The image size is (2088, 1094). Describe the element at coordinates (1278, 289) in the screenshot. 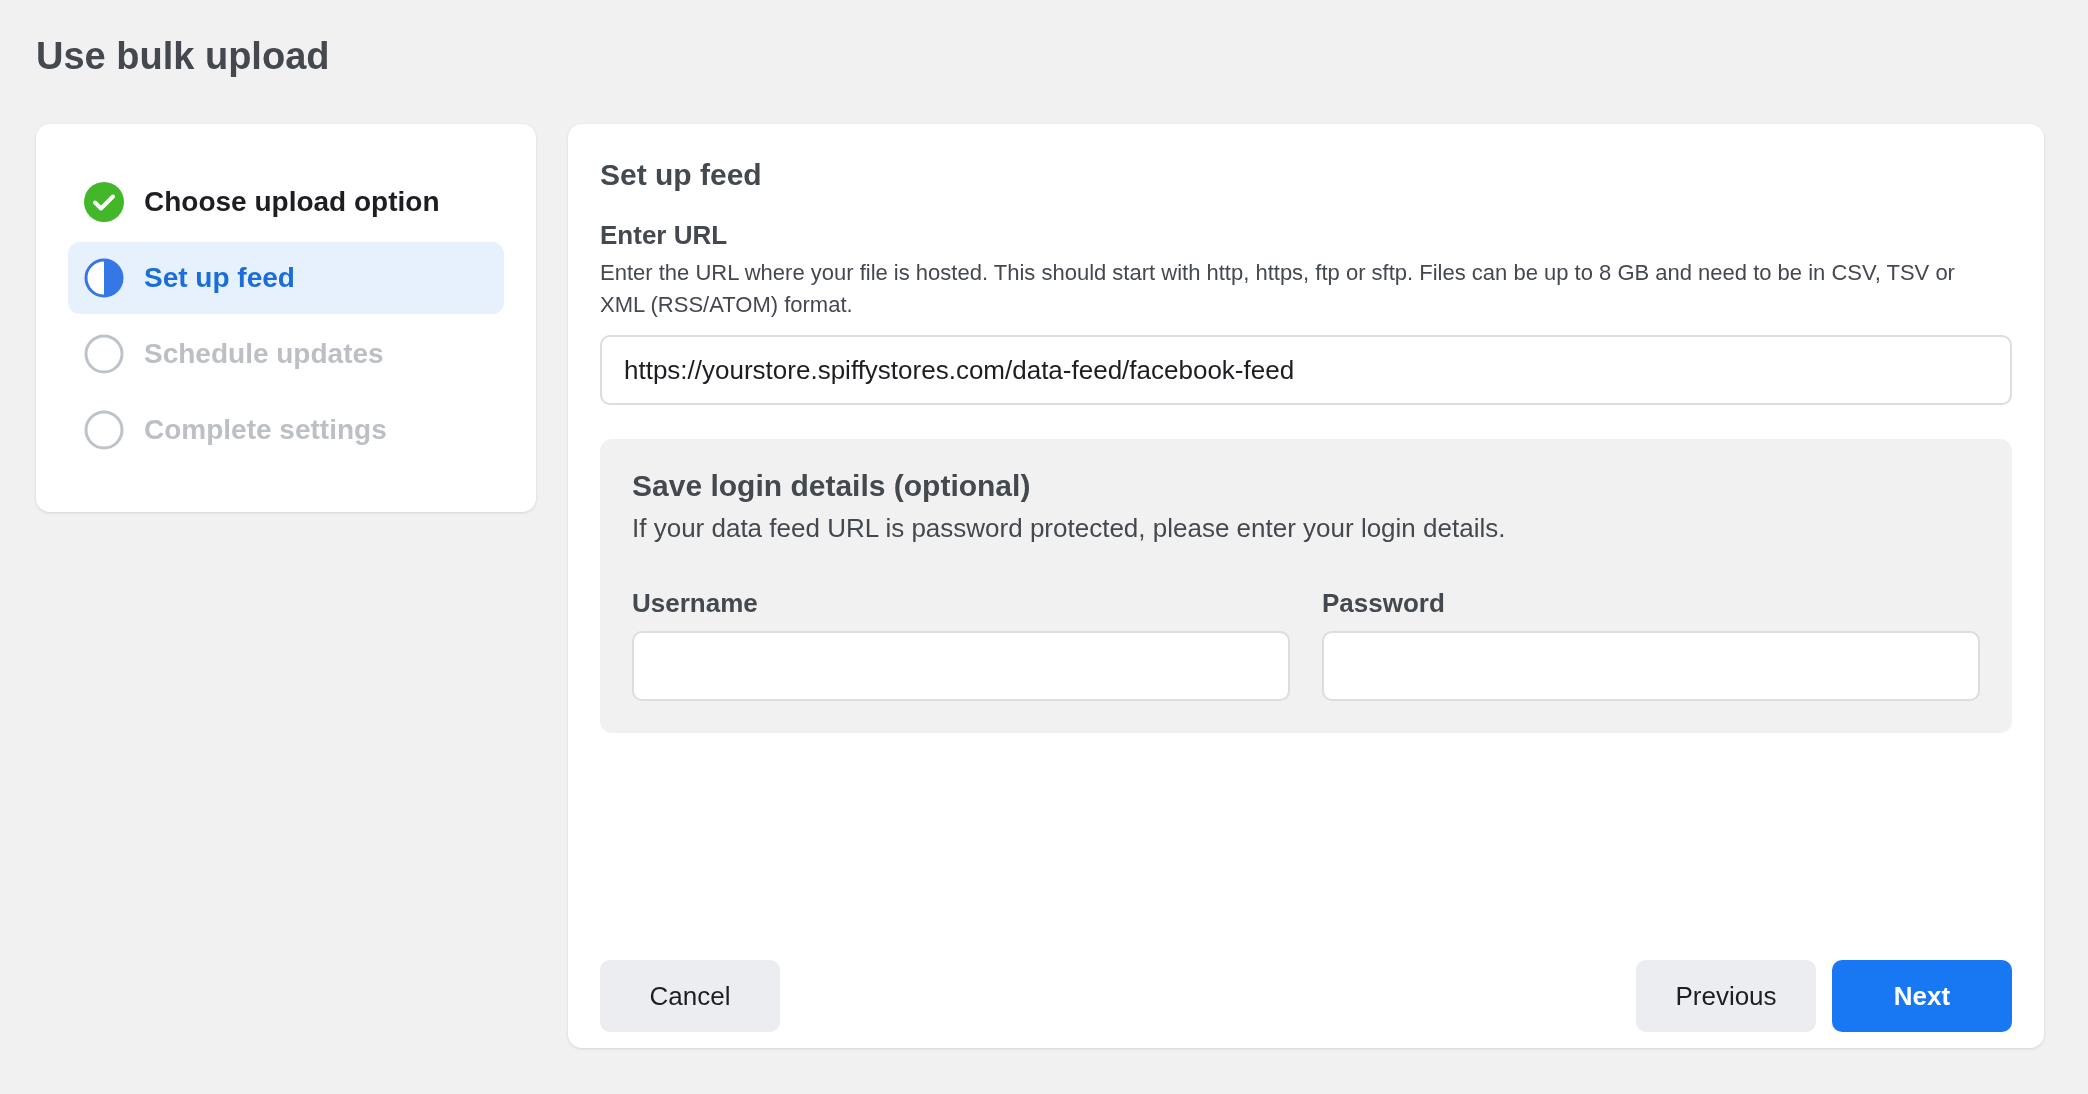

I see `field-description: Enter the URL where your file is hosted. This should start with http, https, ftp or sftp. Files can be up to 8 GB and need to be in CSV, TSV or XML (RSS/ATOM) format.` at that location.